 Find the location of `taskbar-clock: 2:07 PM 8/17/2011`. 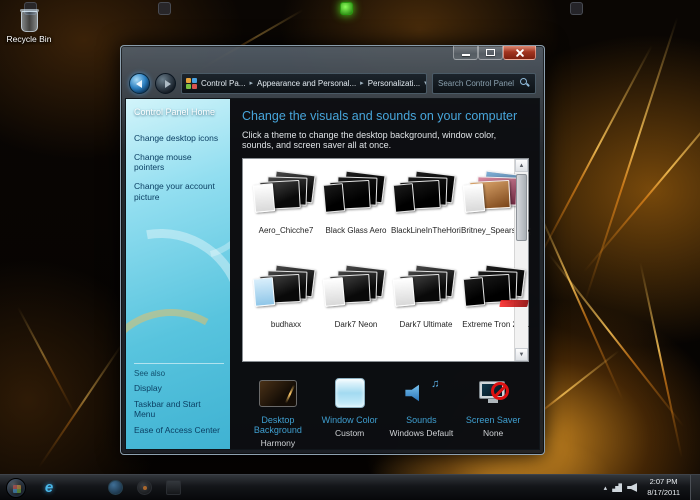

taskbar-clock: 2:07 PM 8/17/2011 is located at coordinates (663, 487).